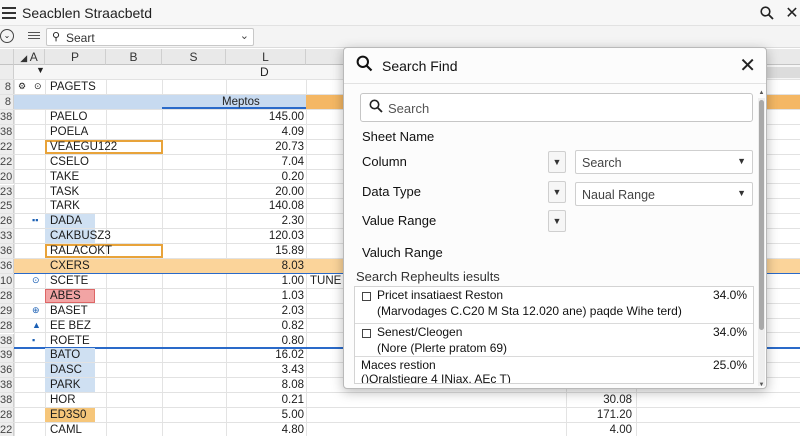  Describe the element at coordinates (70, 266) in the screenshot. I see `cell-name: CXERS` at that location.